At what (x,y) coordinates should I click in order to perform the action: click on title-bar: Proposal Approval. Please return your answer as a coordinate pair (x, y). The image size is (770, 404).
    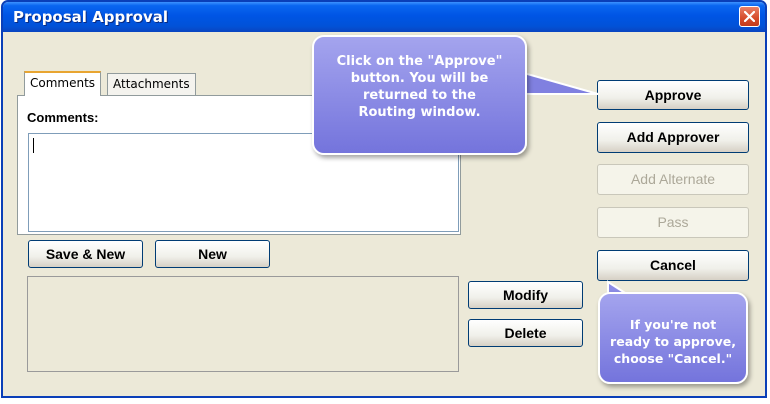
    Looking at the image, I should click on (384, 17).